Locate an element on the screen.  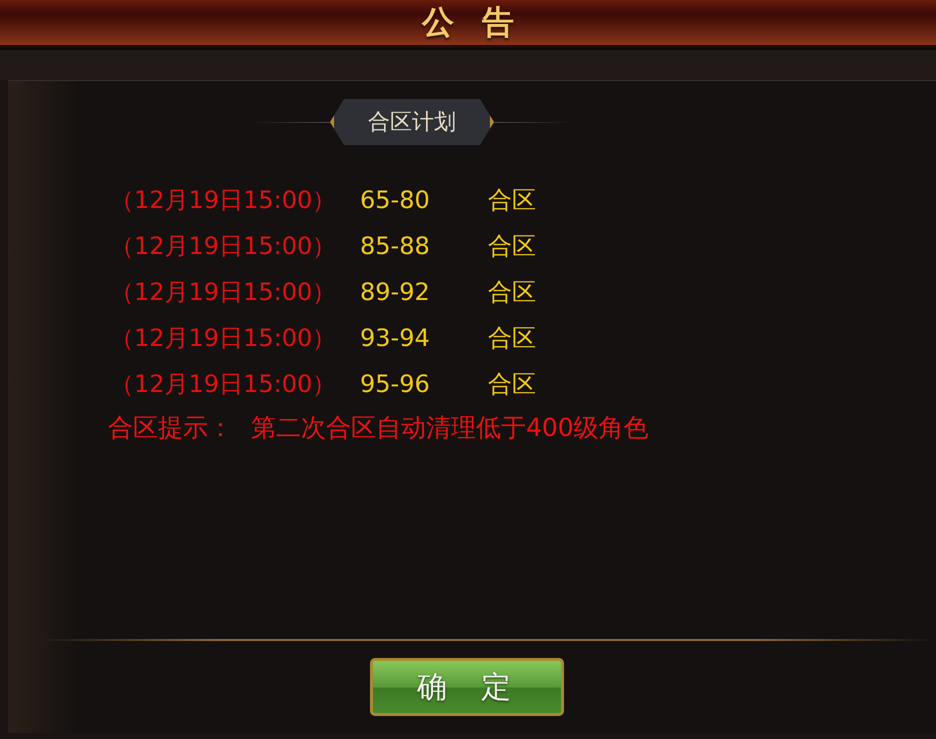
notice-text: 第二次合区自动清理低于400级角色 is located at coordinates (450, 428).